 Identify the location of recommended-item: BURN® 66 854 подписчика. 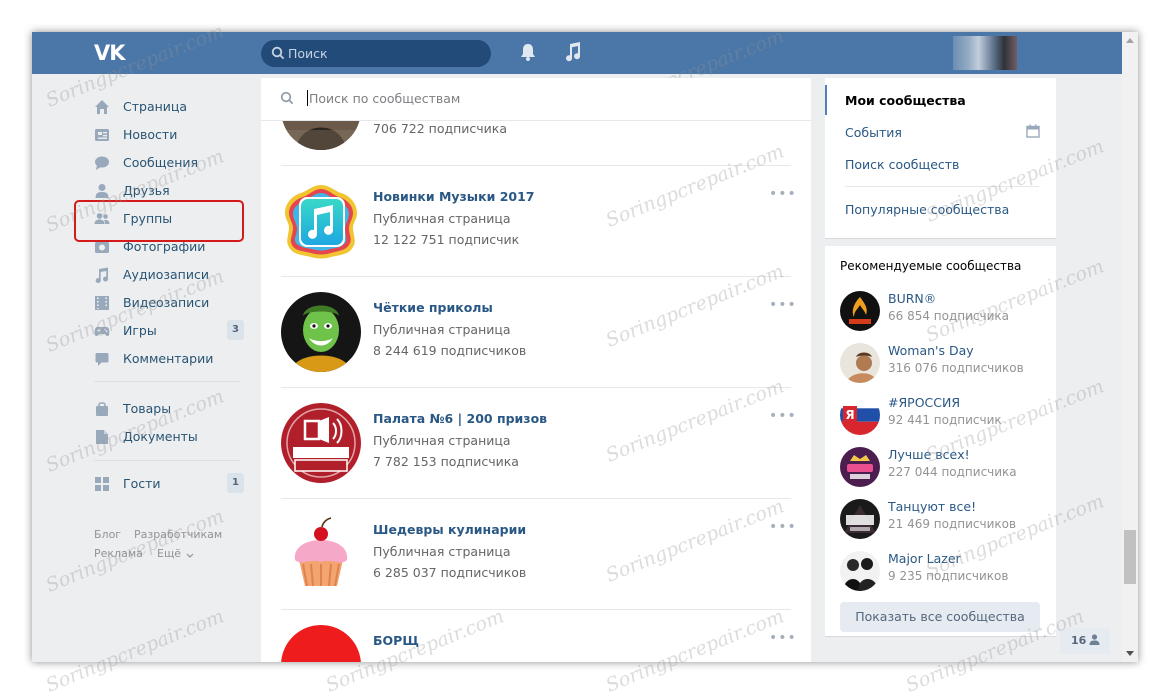
(945, 314).